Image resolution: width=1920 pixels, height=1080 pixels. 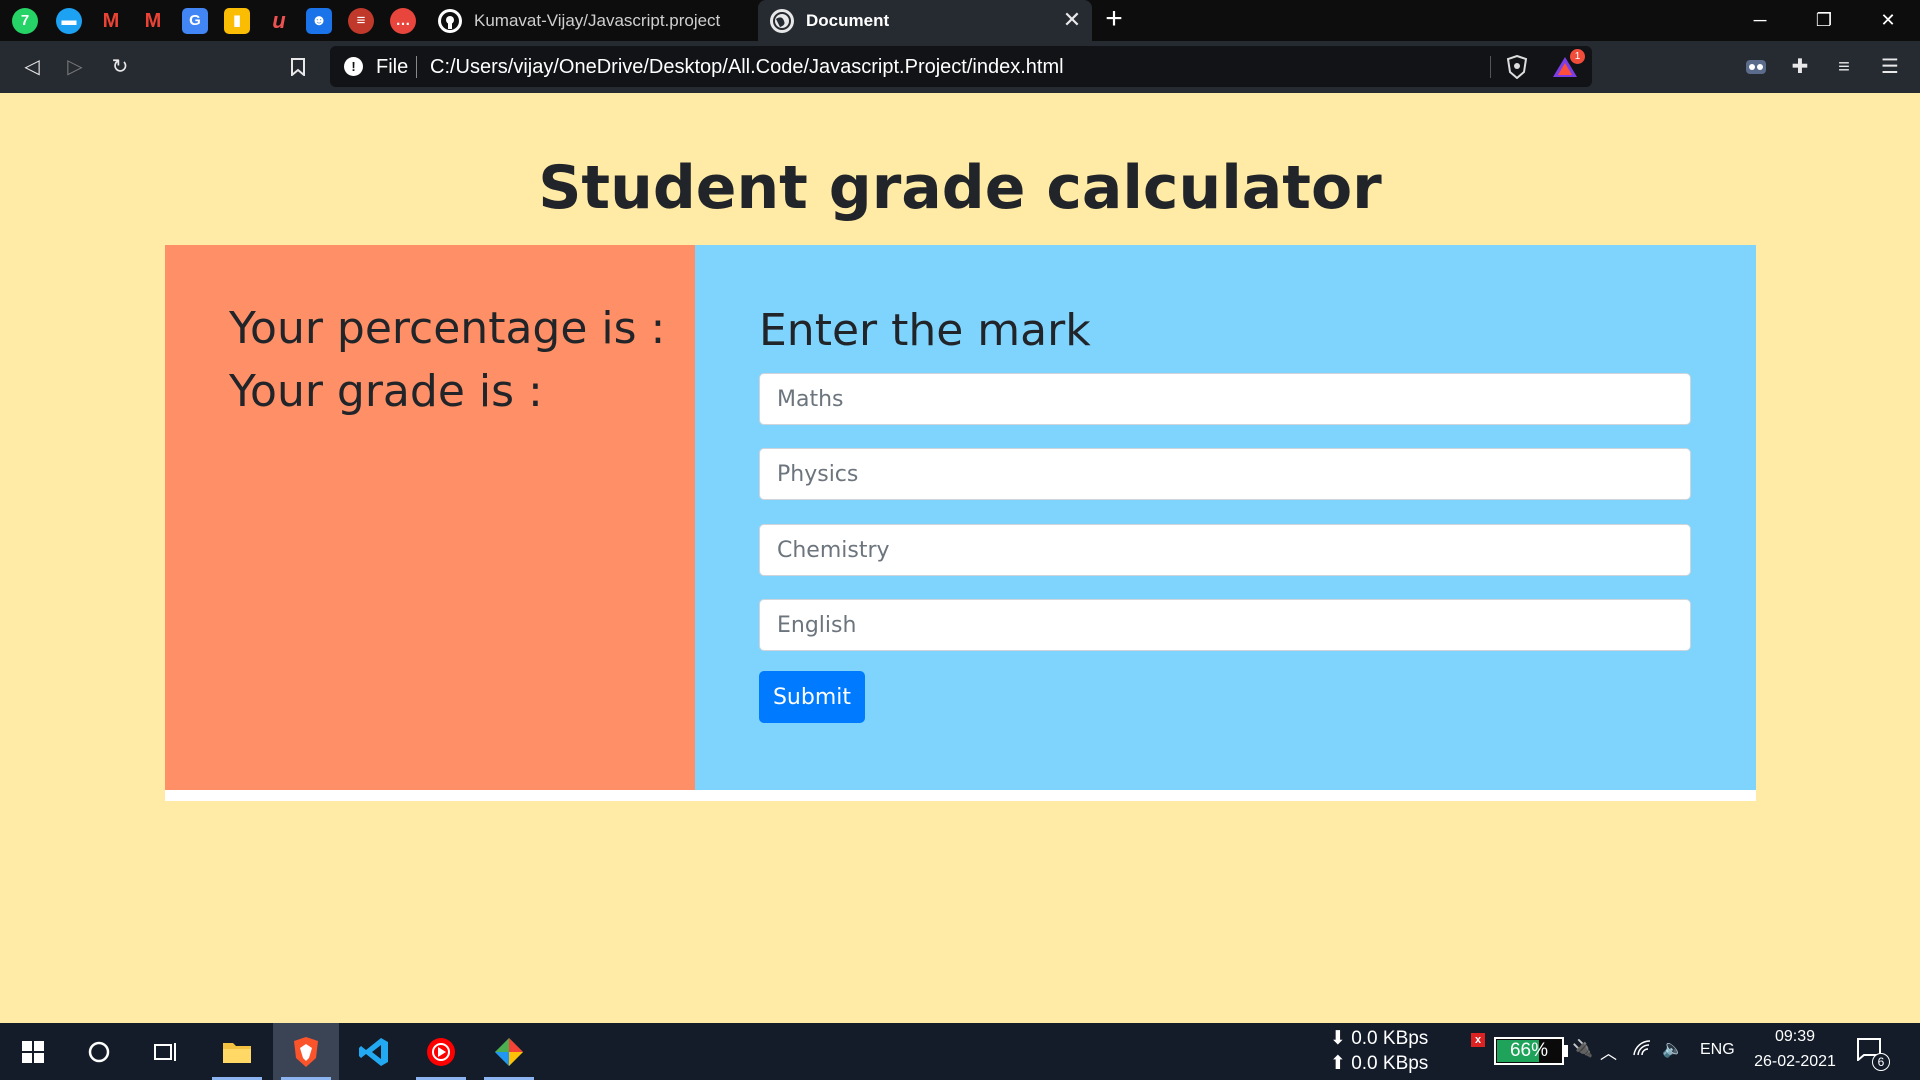 I want to click on keep-icon: ▮, so click(x=237, y=20).